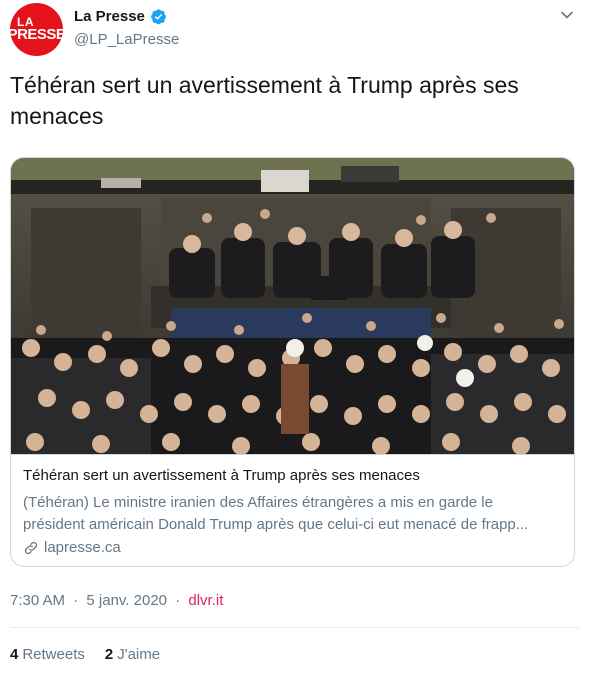  I want to click on tweet-stats: 4 Retweets 2 J'aime, so click(85, 654).